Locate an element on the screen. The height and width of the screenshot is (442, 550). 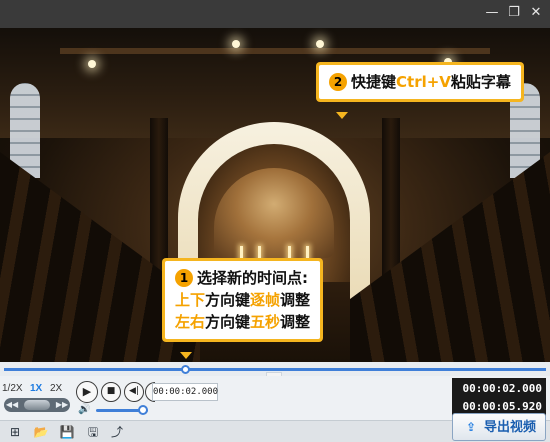
minimize-icon: — is located at coordinates (492, 13).